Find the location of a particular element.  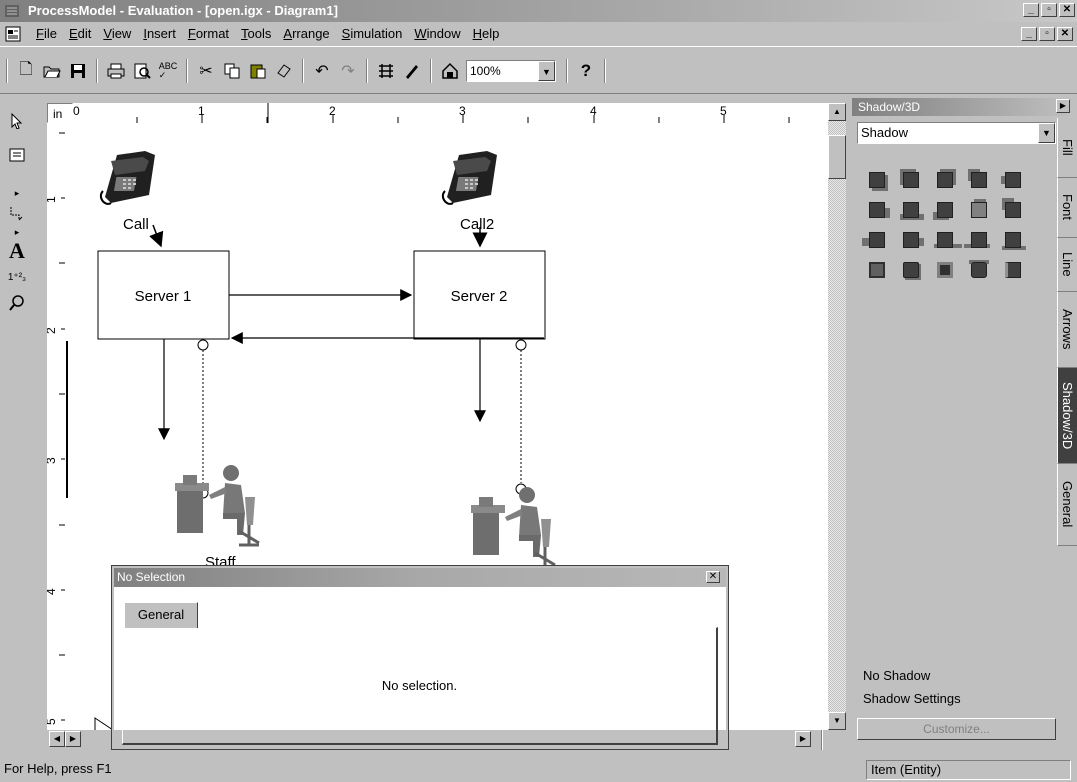

staff-resource-icon is located at coordinates (217, 505).